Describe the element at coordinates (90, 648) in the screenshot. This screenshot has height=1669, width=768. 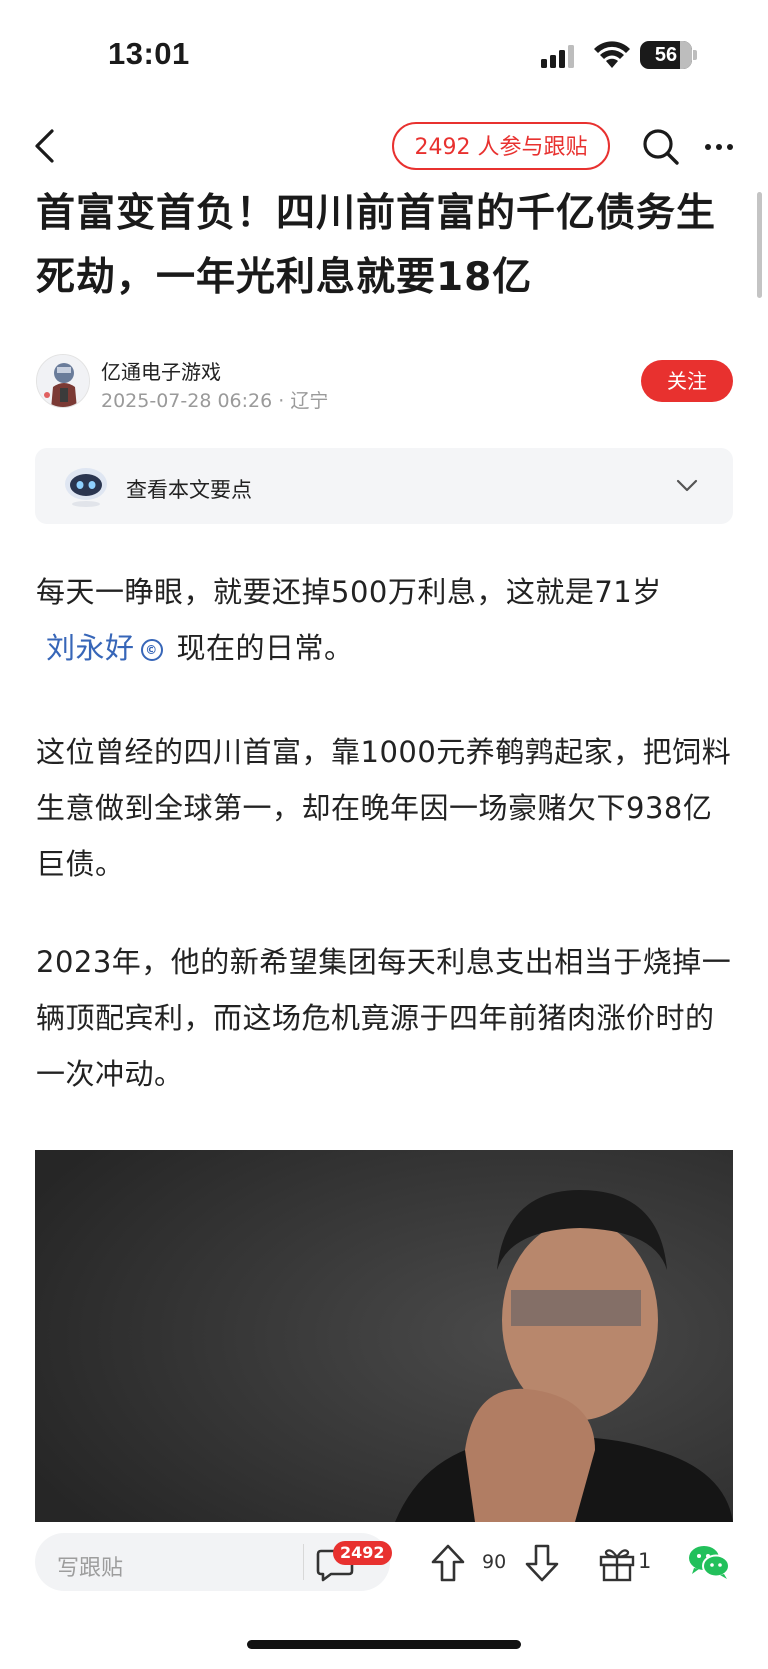
I see `person-link: 刘永好` at that location.